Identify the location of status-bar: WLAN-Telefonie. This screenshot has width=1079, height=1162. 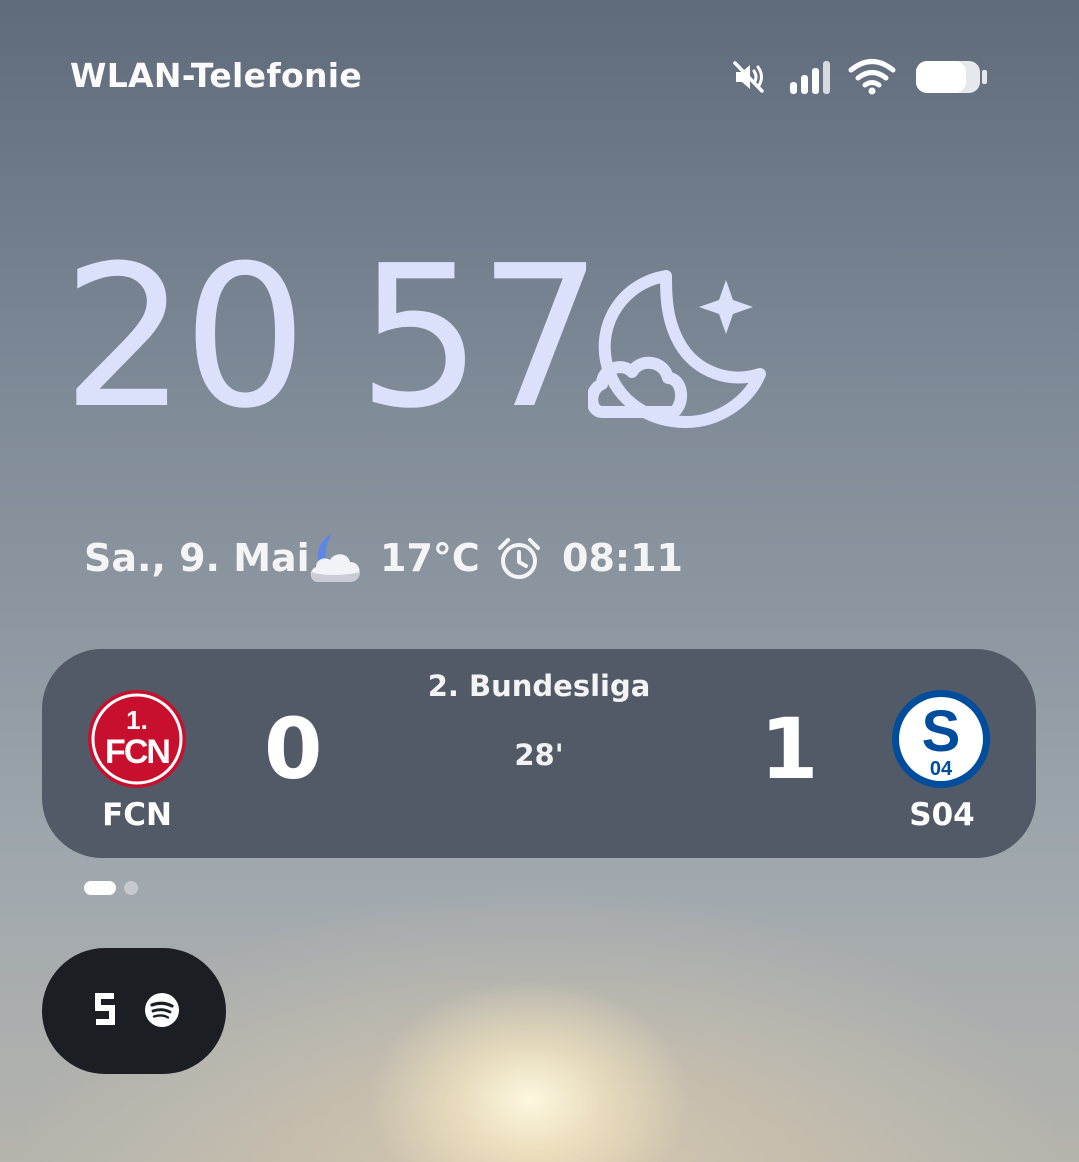
(539, 75).